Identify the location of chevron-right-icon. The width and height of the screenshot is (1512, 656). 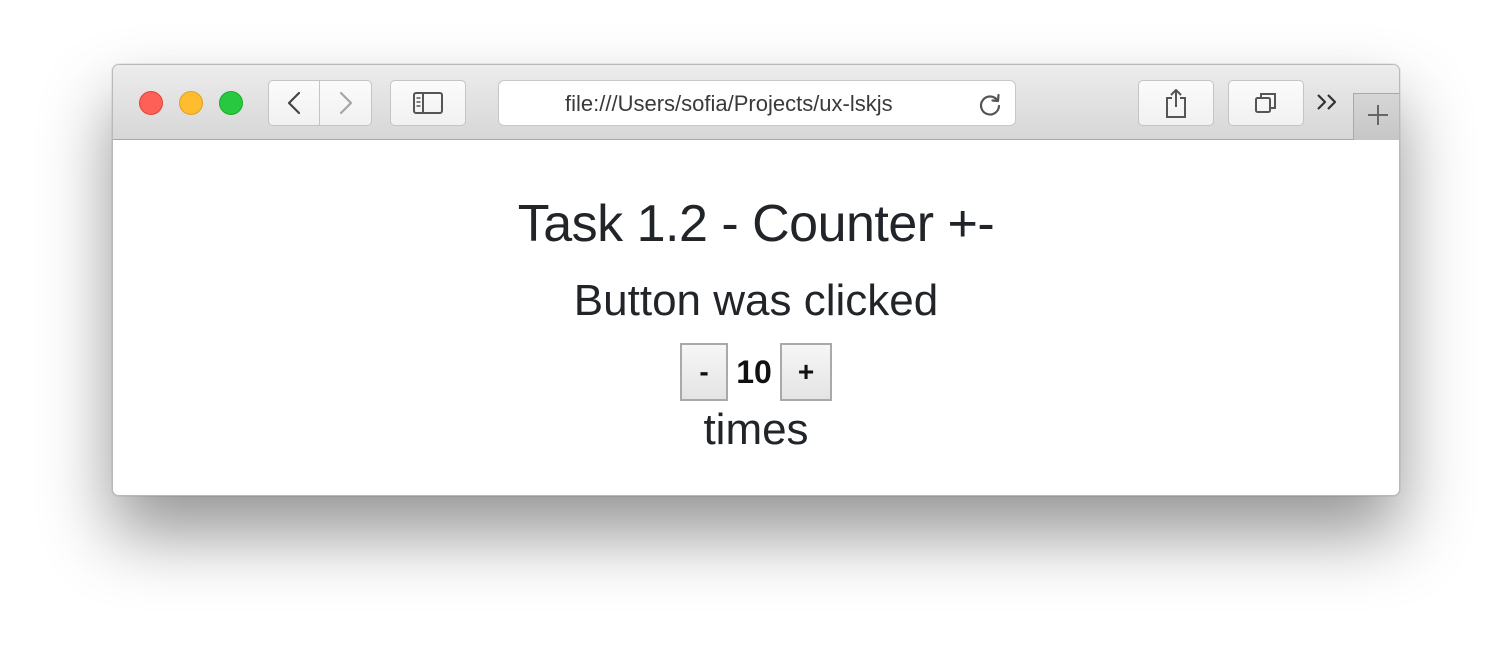
(346, 103).